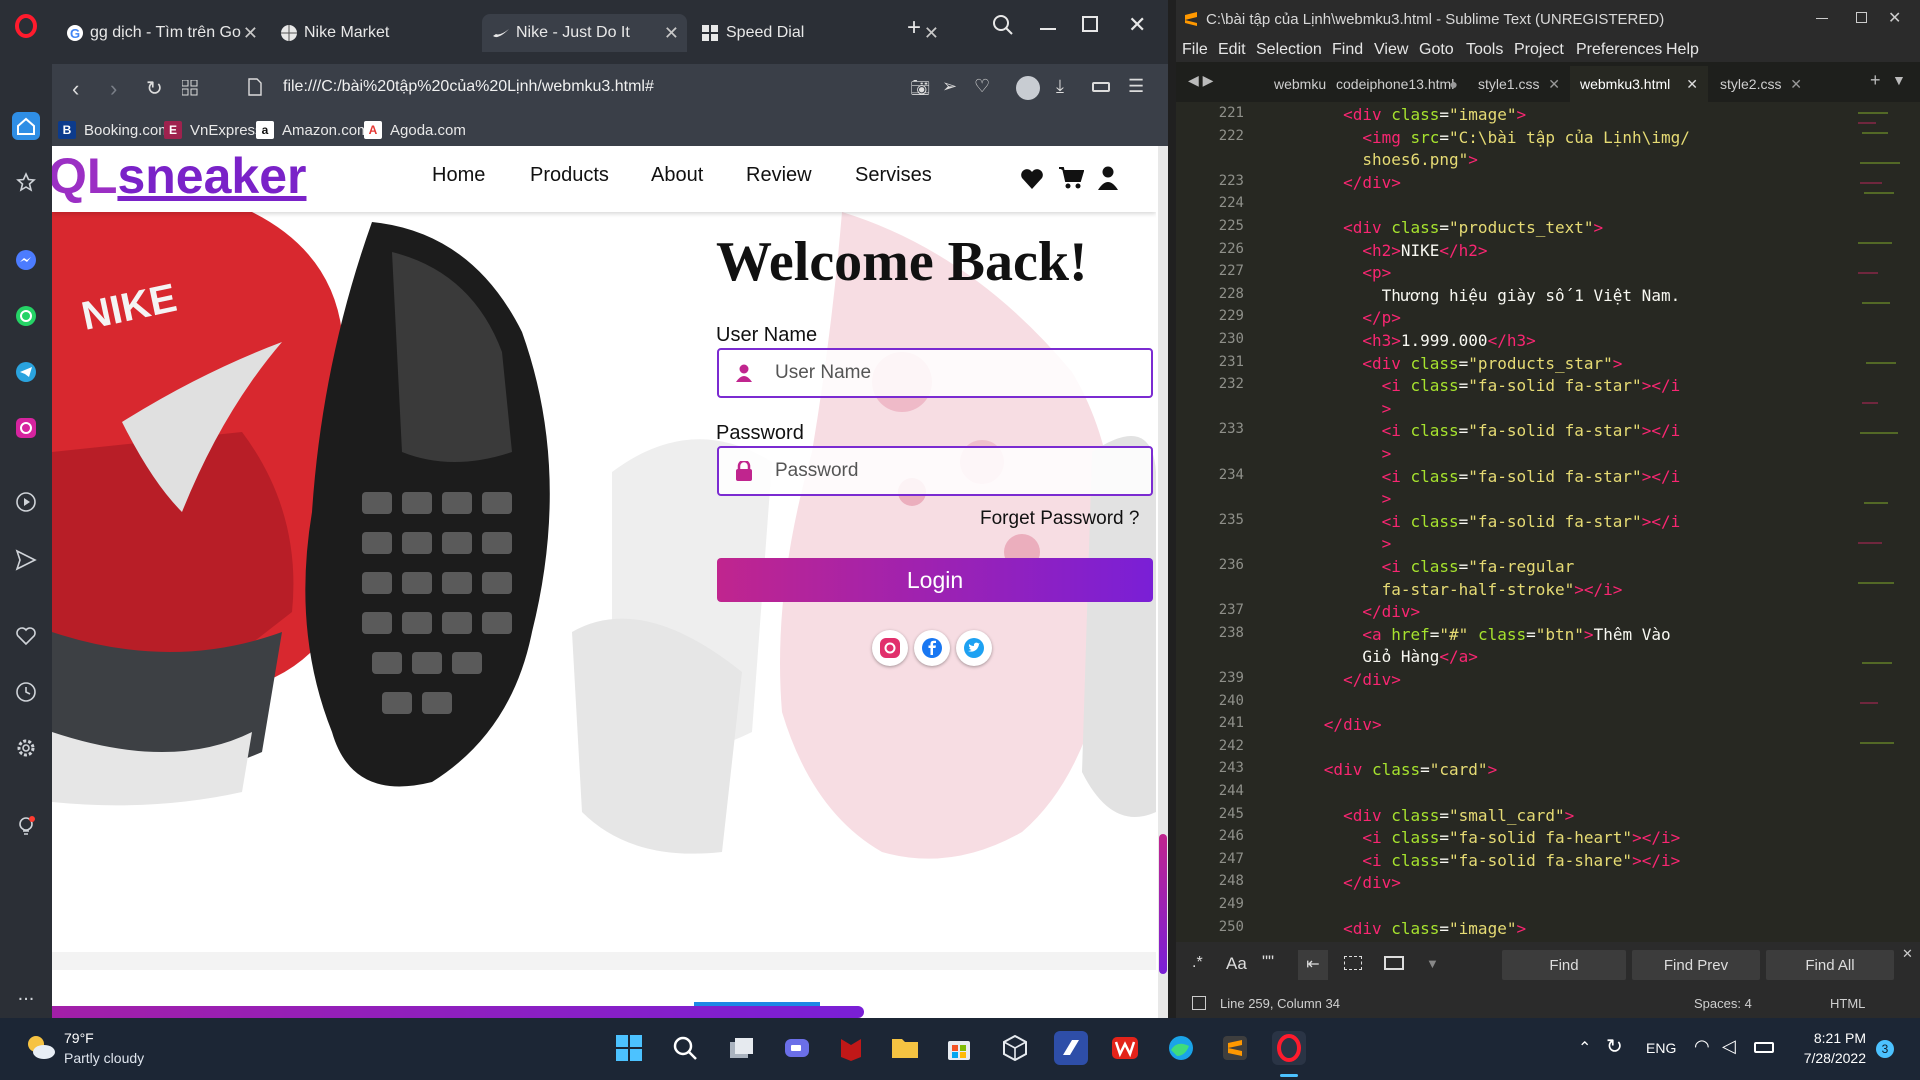 The width and height of the screenshot is (1920, 1080). What do you see at coordinates (1436, 50) in the screenshot?
I see `menu-goto: Goto` at bounding box center [1436, 50].